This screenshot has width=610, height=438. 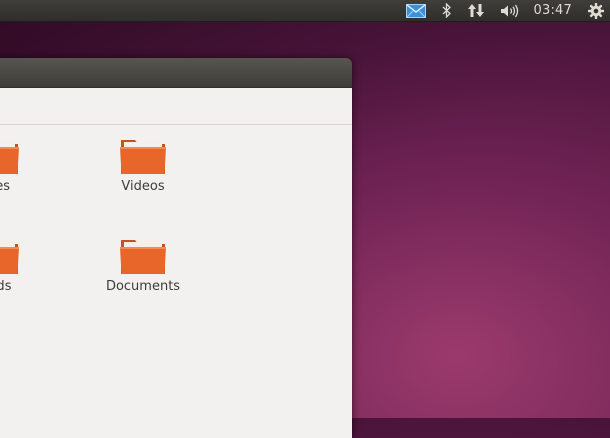 I want to click on session-indicator, so click(x=596, y=11).